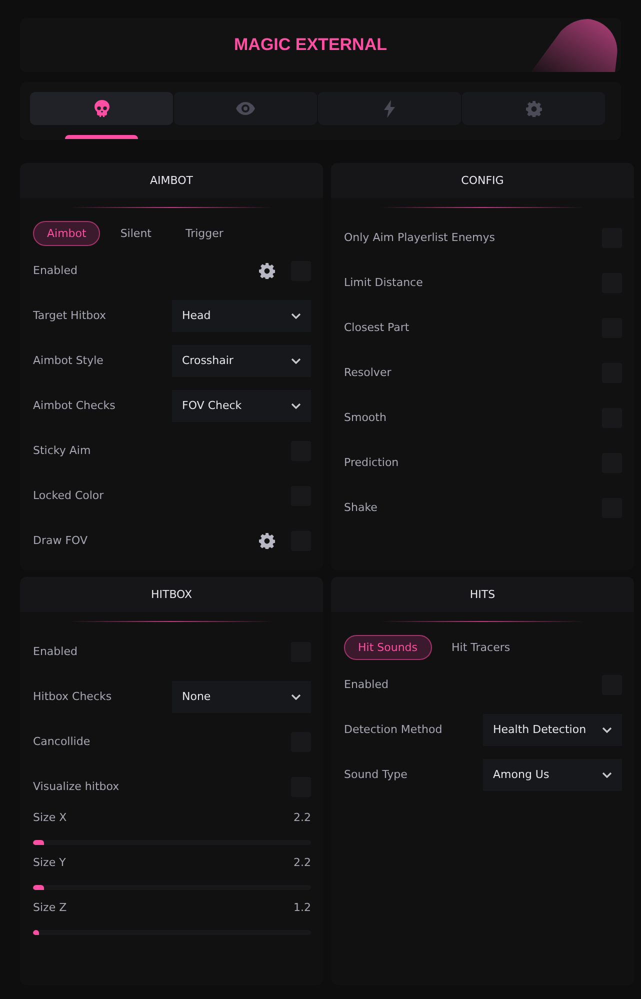 The image size is (641, 999). I want to click on app-title: MAGIC EXTERNAL, so click(310, 45).